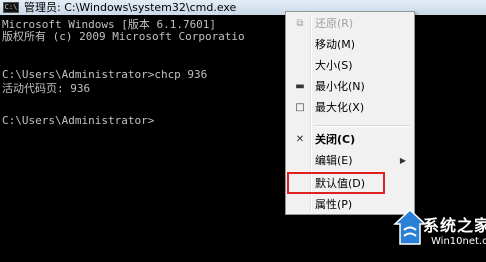 The width and height of the screenshot is (486, 262). I want to click on menu-separator, so click(362, 126).